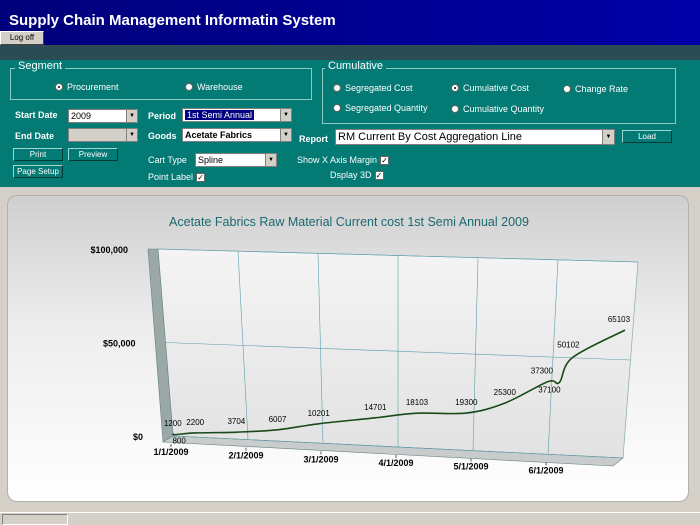  I want to click on start-date-select: 2009 ▼, so click(103, 116).